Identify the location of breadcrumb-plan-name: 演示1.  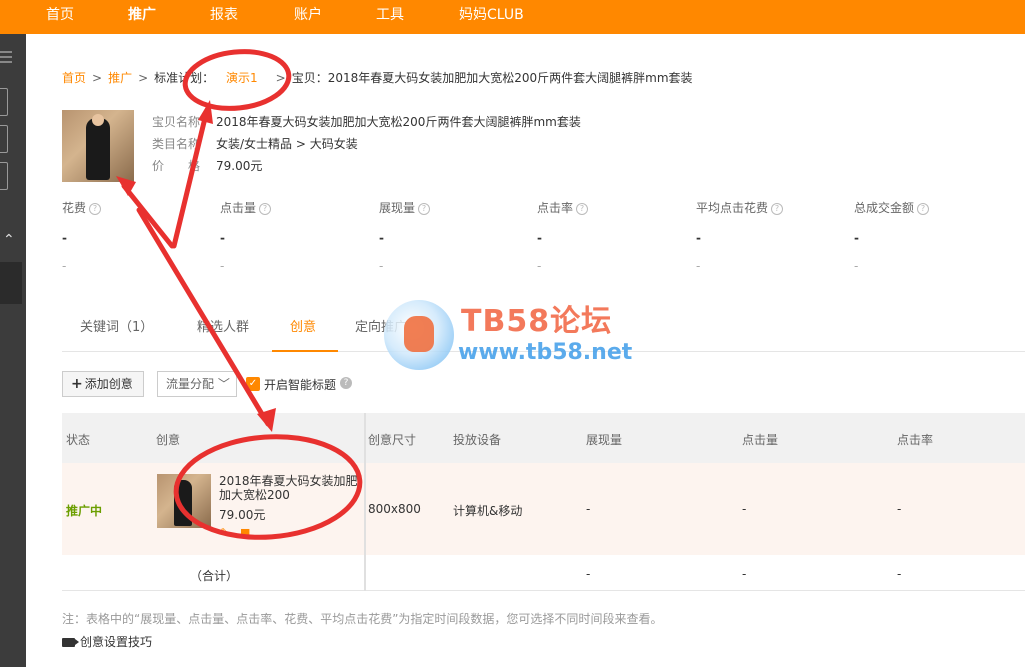
(242, 78).